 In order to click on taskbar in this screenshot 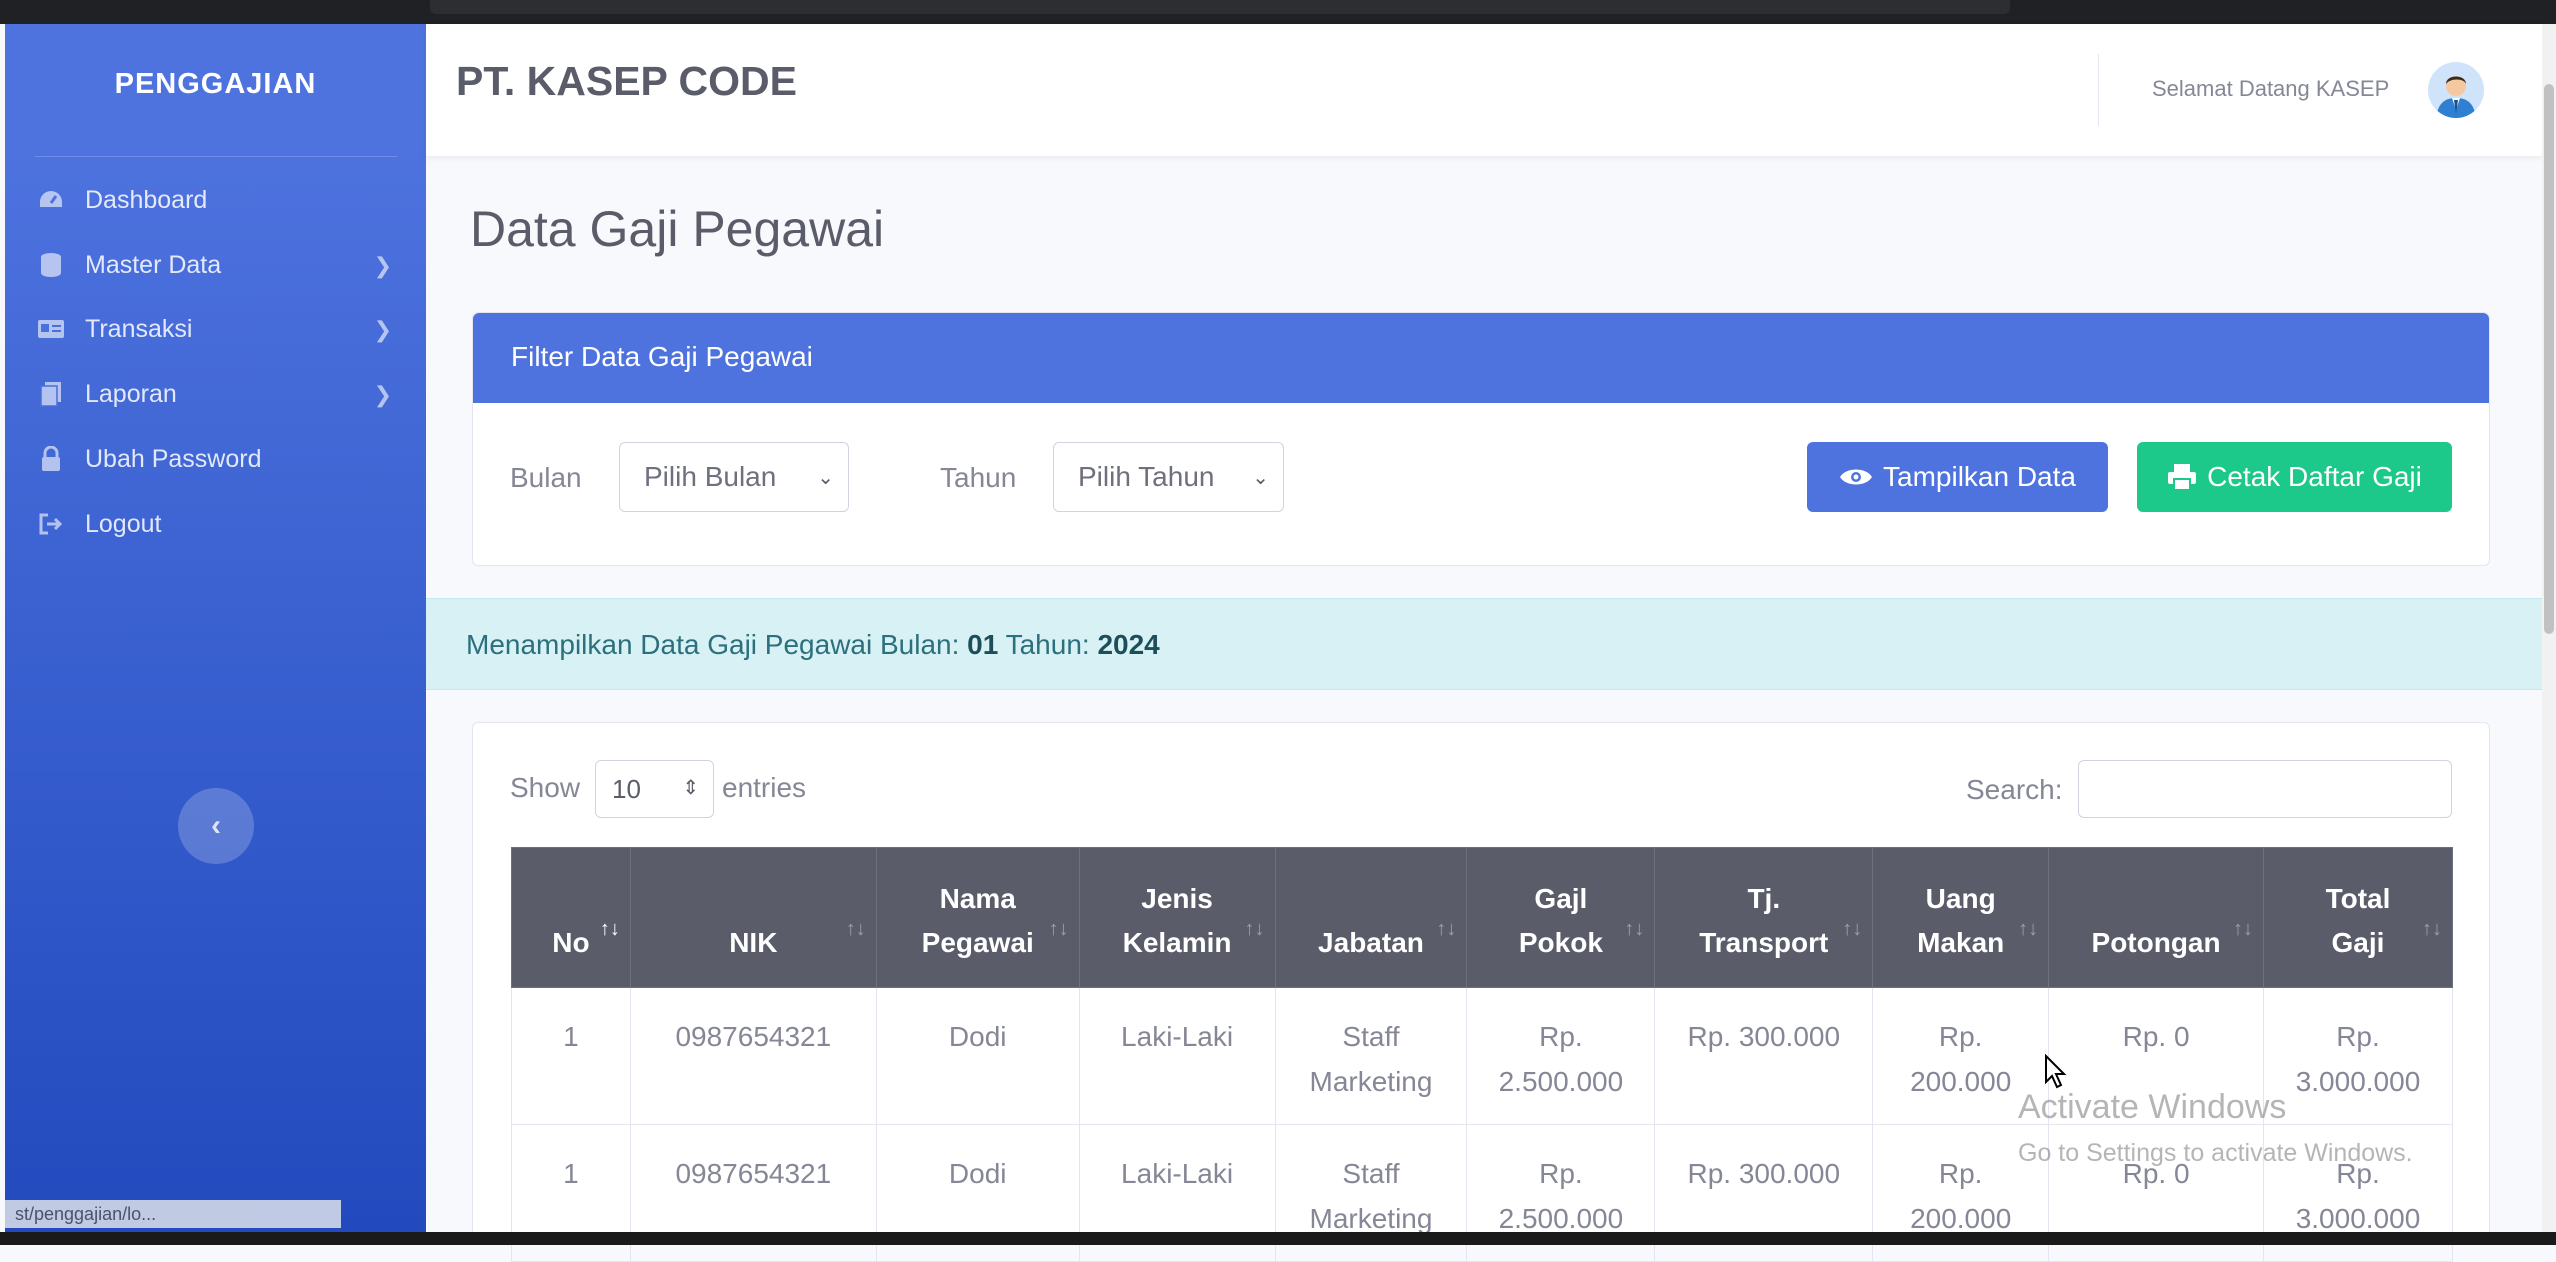, I will do `click(1278, 1238)`.